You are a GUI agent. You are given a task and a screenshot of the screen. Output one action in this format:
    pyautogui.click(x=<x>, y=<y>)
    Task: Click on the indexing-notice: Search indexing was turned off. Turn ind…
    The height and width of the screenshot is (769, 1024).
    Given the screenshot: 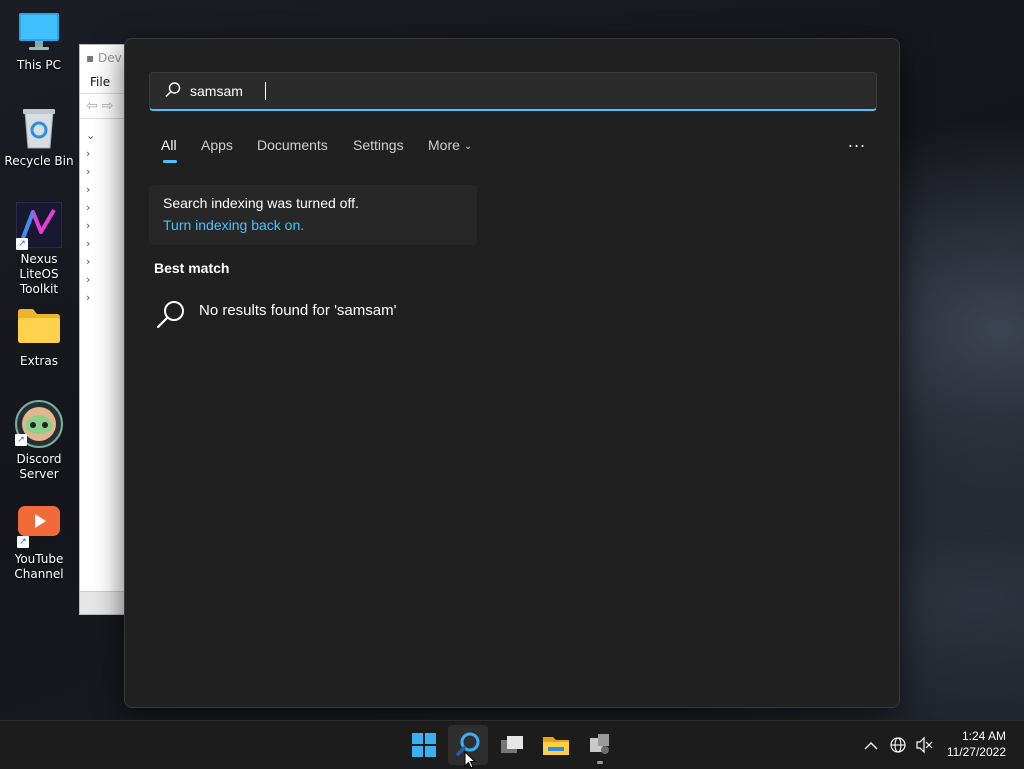 What is the action you would take?
    pyautogui.click(x=313, y=215)
    